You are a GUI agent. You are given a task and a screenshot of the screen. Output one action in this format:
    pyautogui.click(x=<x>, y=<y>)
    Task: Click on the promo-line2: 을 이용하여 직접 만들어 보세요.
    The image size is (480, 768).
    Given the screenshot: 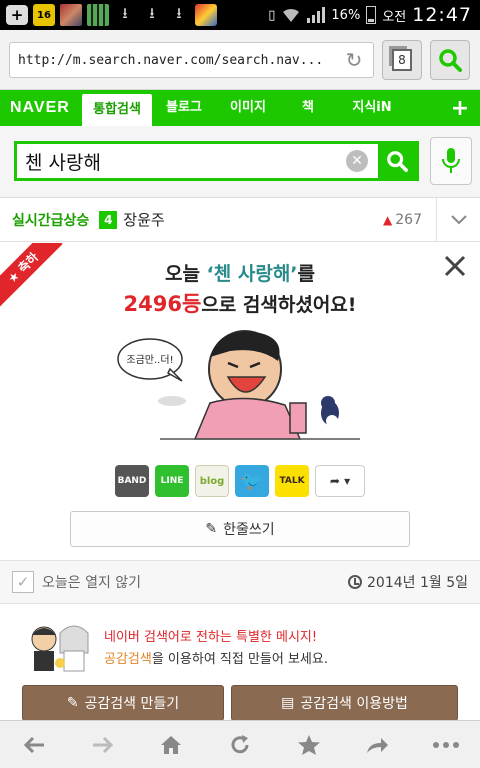 What is the action you would take?
    pyautogui.click(x=239, y=659)
    